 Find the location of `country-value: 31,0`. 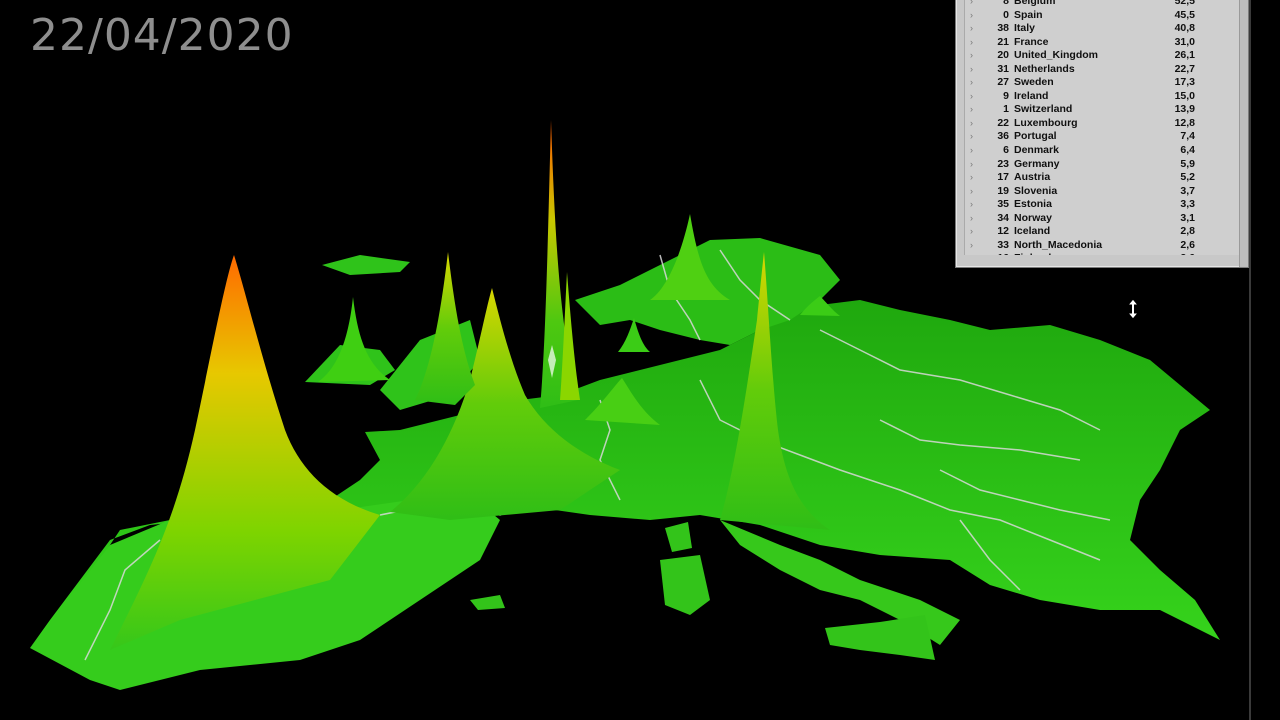

country-value: 31,0 is located at coordinates (1184, 41).